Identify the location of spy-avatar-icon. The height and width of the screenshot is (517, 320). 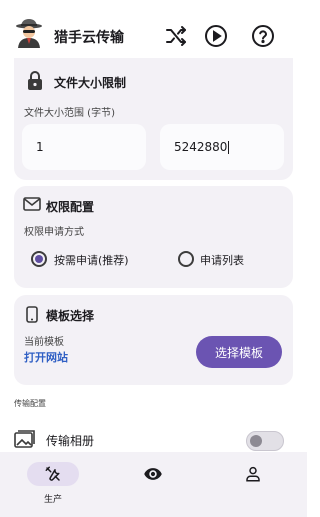
(29, 33).